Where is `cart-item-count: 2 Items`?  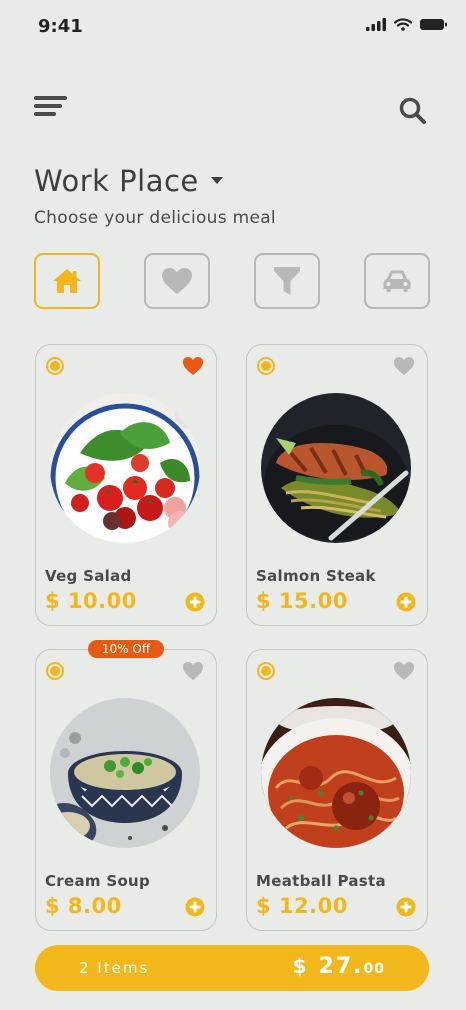
cart-item-count: 2 Items is located at coordinates (114, 968).